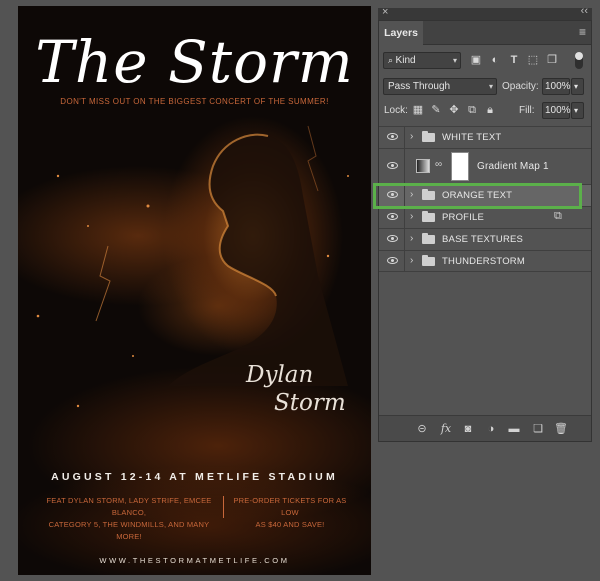 The image size is (600, 581). I want to click on filter-row: ⌕ Kind ▾ ▣ ◐ T ⬚ ❐, so click(486, 61).